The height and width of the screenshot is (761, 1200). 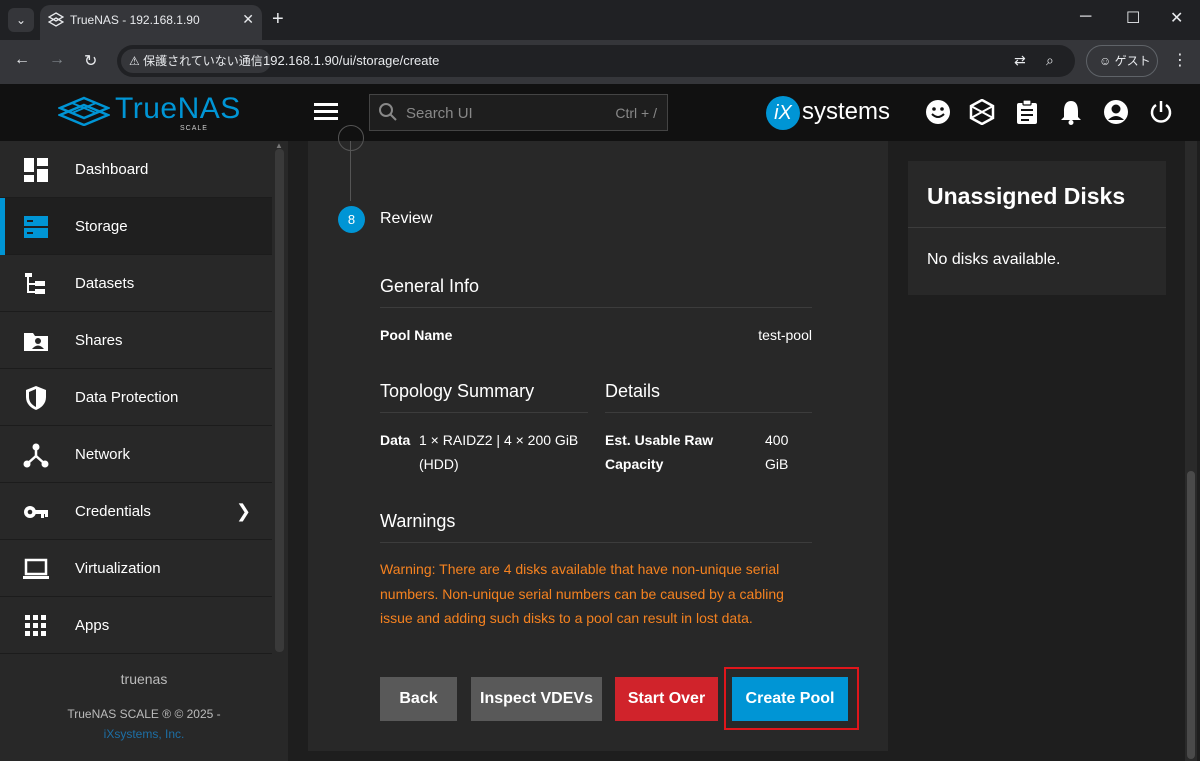 I want to click on ix-mark: iX, so click(x=783, y=113).